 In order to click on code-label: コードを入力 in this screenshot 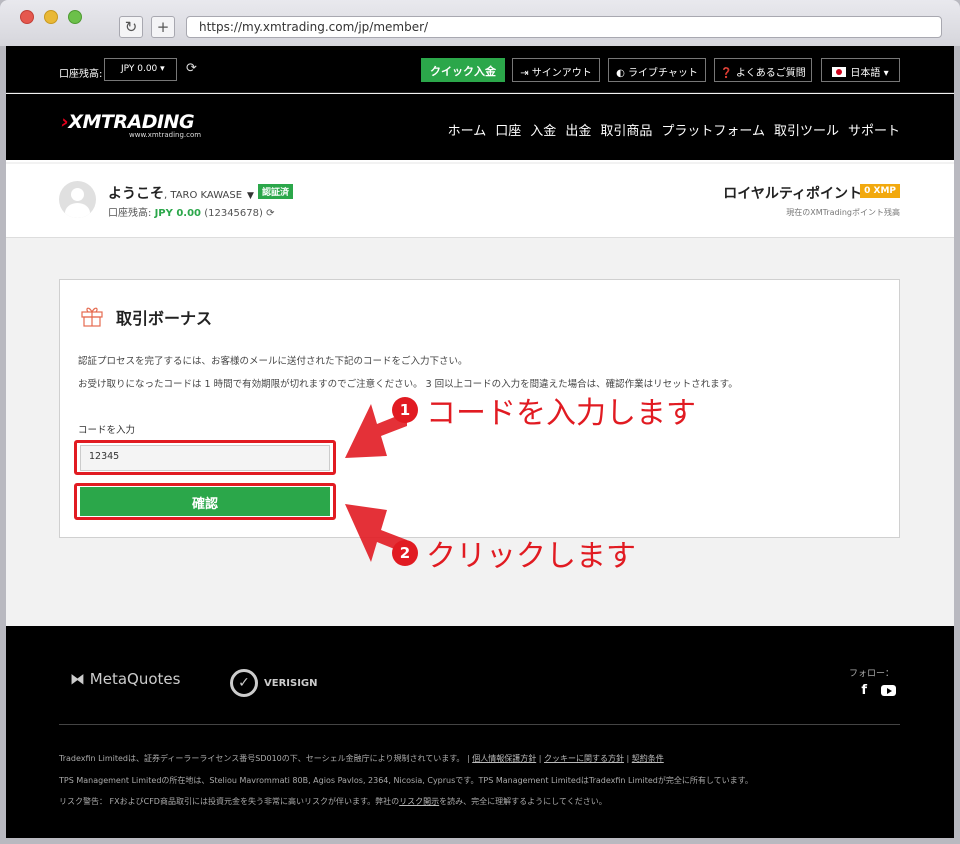, I will do `click(107, 430)`.